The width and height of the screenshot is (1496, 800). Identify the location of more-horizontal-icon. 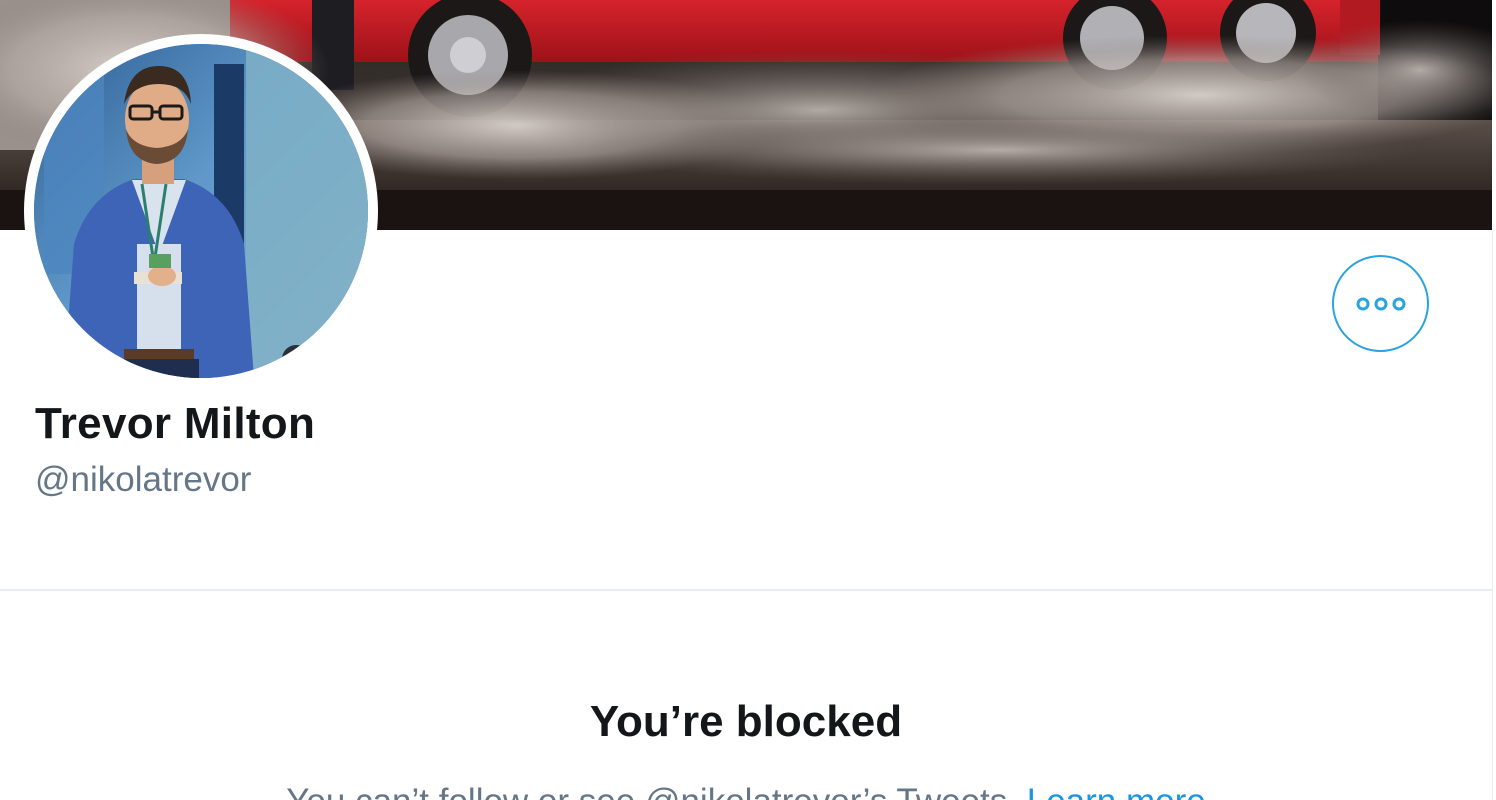
(1380, 303).